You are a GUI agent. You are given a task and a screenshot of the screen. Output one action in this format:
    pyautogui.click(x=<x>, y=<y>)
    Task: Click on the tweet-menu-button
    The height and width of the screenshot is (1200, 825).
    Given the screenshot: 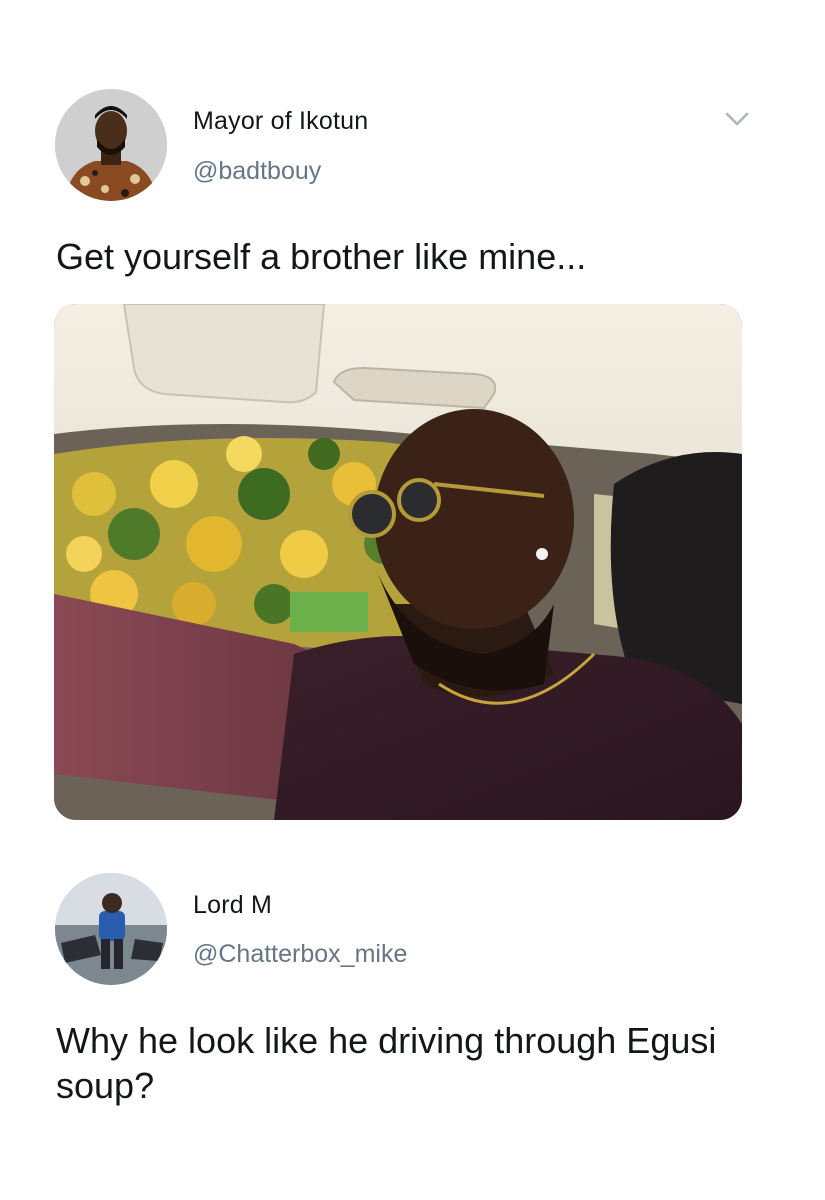 What is the action you would take?
    pyautogui.click(x=737, y=119)
    